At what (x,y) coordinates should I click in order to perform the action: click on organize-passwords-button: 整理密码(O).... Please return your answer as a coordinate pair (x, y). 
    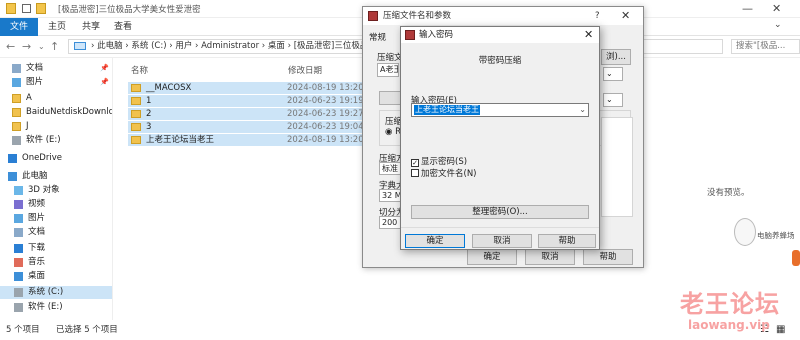
    Looking at the image, I should click on (500, 212).